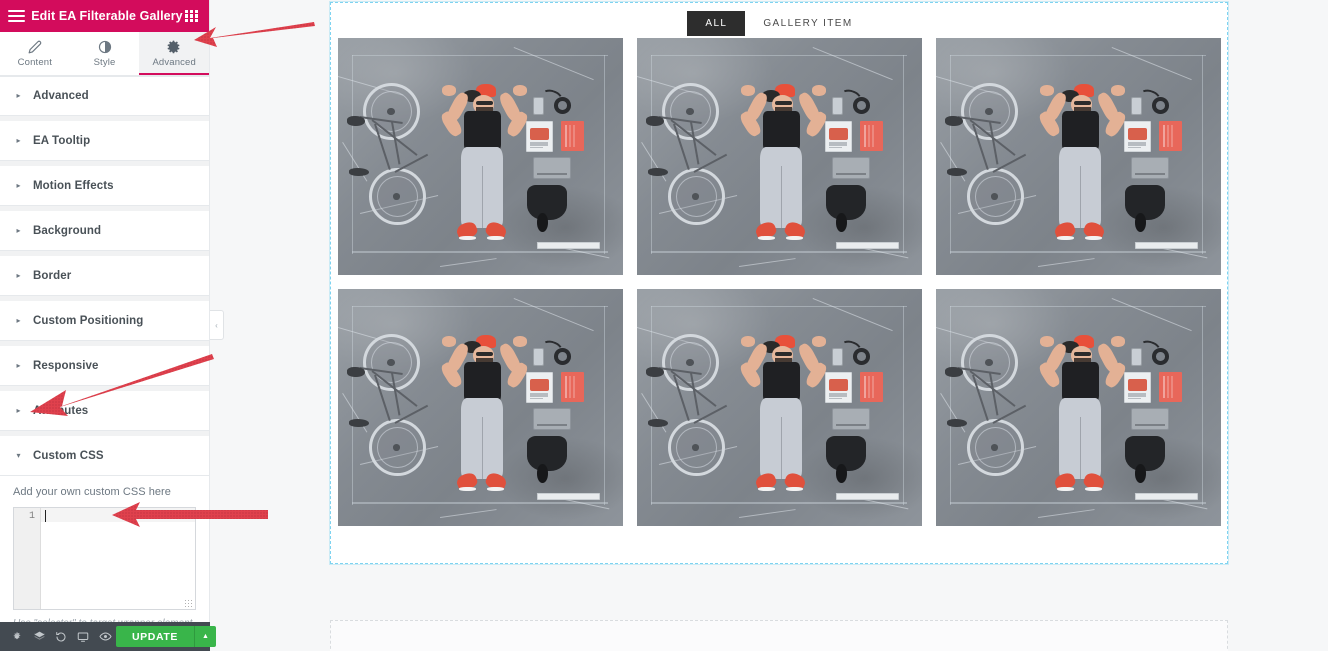 The image size is (1328, 651). Describe the element at coordinates (105, 636) in the screenshot. I see `preview-icon` at that location.